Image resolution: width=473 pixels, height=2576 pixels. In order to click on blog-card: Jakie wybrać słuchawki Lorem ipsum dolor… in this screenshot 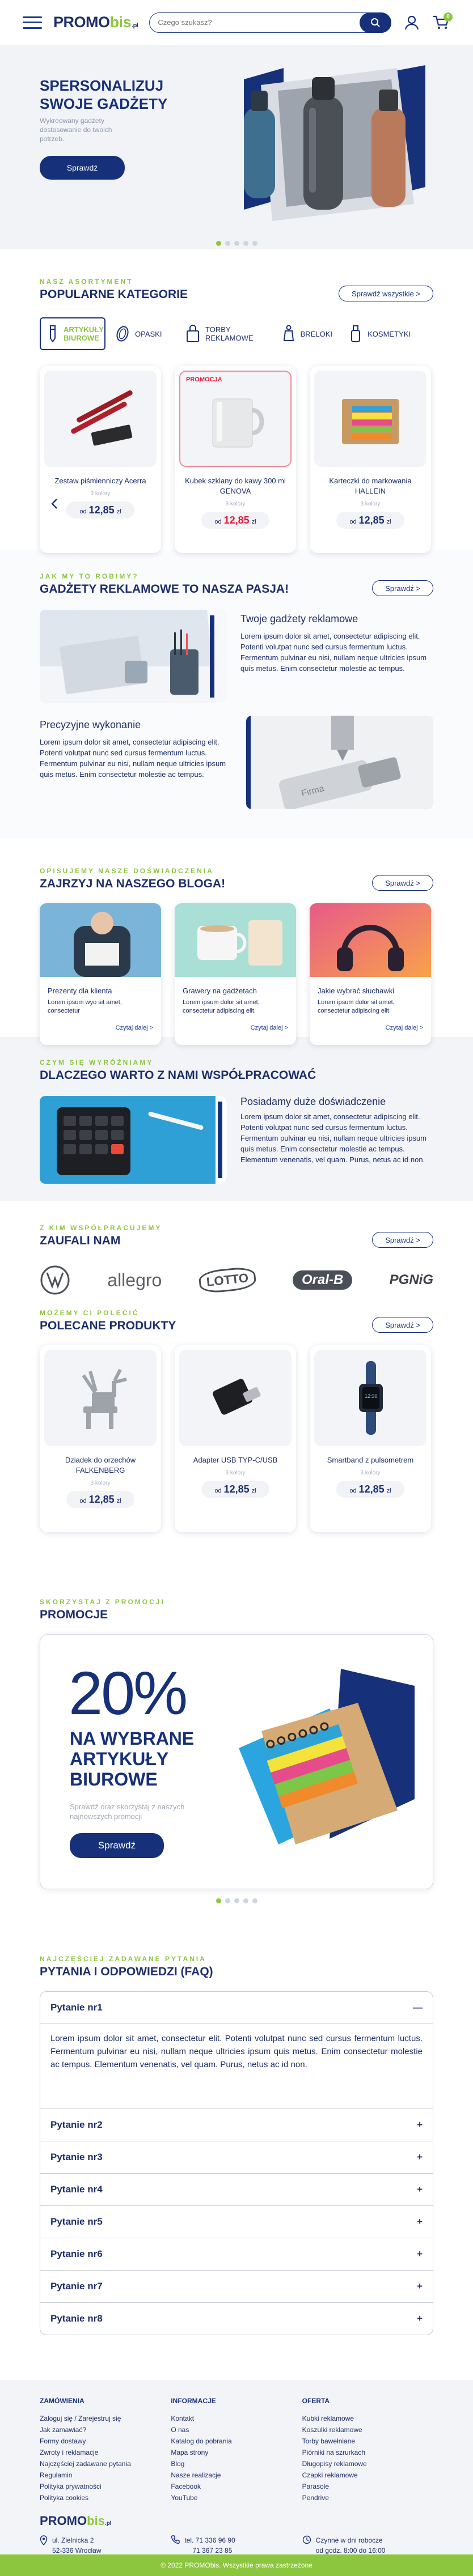, I will do `click(371, 974)`.